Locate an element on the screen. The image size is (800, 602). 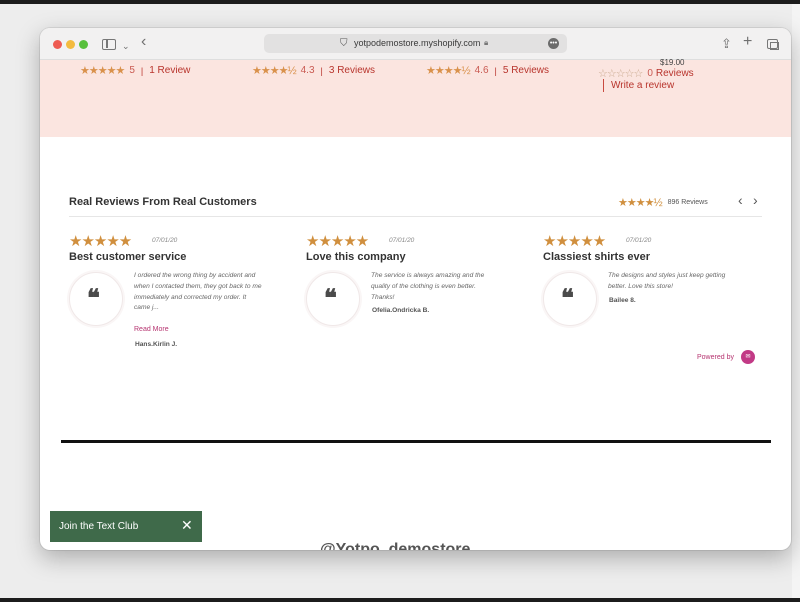
divider is located at coordinates (415, 216).